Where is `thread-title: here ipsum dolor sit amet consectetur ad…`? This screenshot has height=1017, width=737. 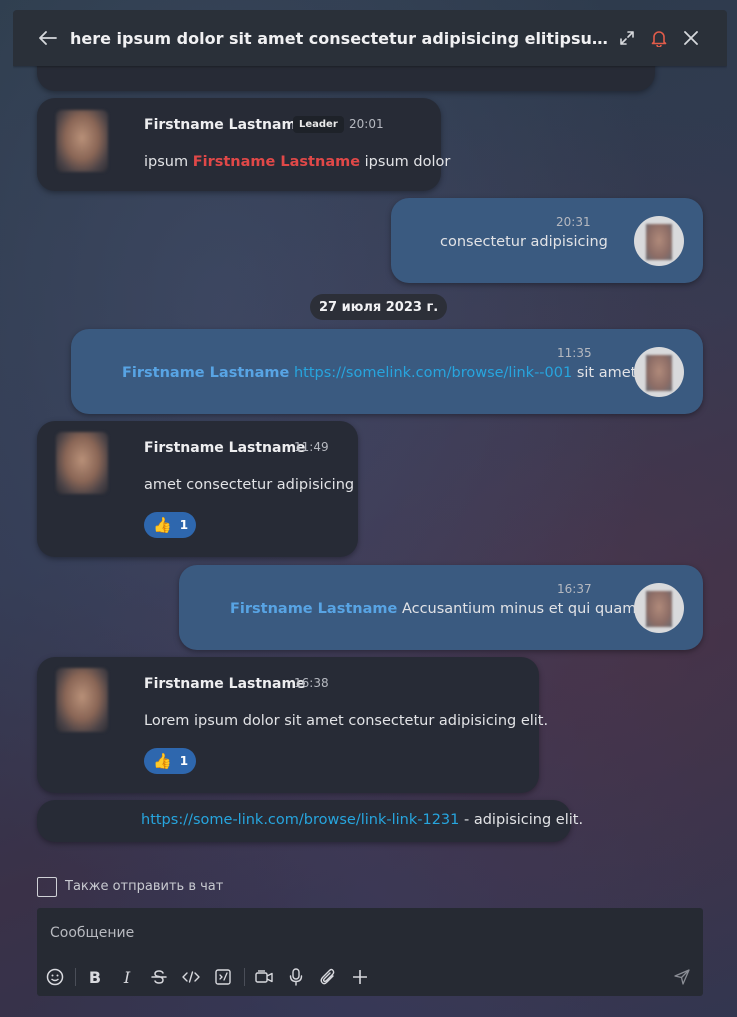
thread-title: here ipsum dolor sit amet consectetur ad… is located at coordinates (340, 38).